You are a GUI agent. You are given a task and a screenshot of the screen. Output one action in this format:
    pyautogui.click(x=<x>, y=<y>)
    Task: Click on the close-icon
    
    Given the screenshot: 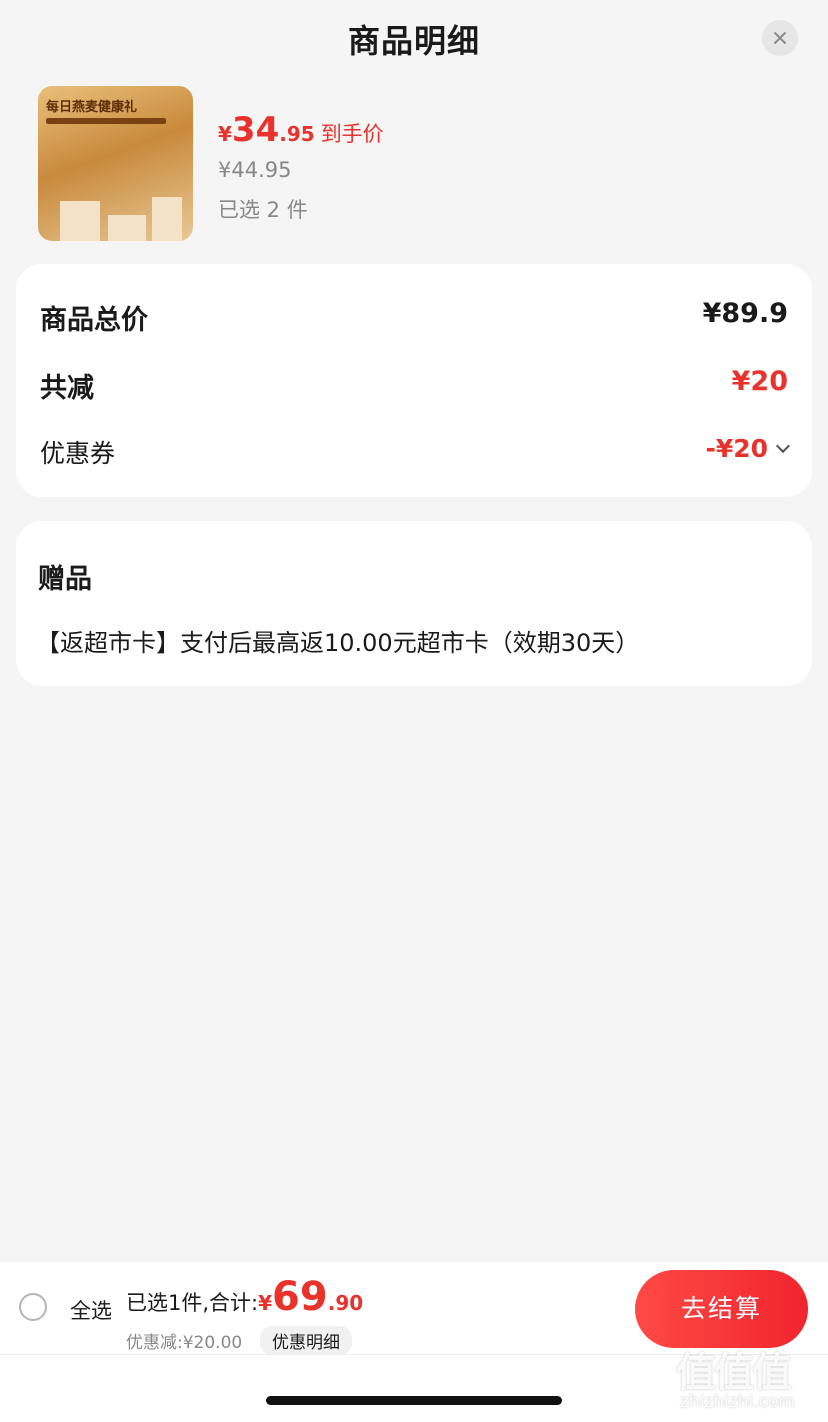 What is the action you would take?
    pyautogui.click(x=780, y=38)
    